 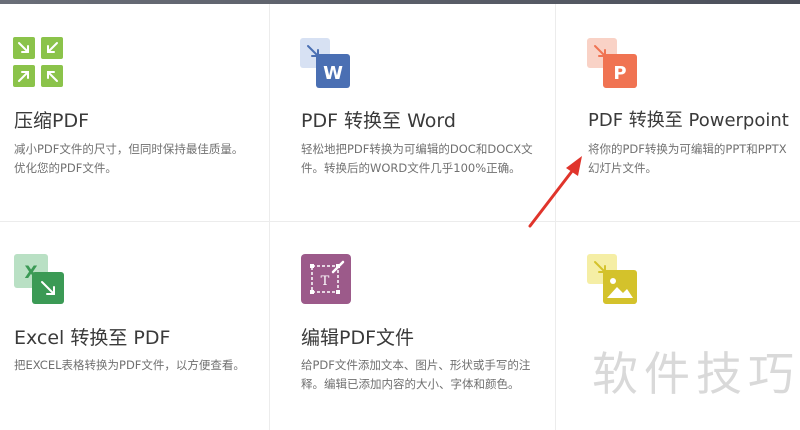 I want to click on tool-title: PDF 转换至 Powerpoint, so click(x=688, y=120).